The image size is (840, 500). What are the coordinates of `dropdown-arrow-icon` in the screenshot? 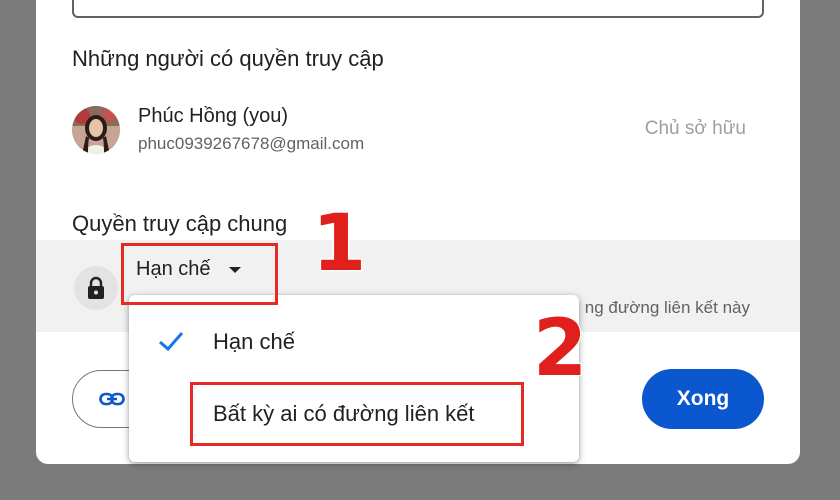 It's located at (234, 269).